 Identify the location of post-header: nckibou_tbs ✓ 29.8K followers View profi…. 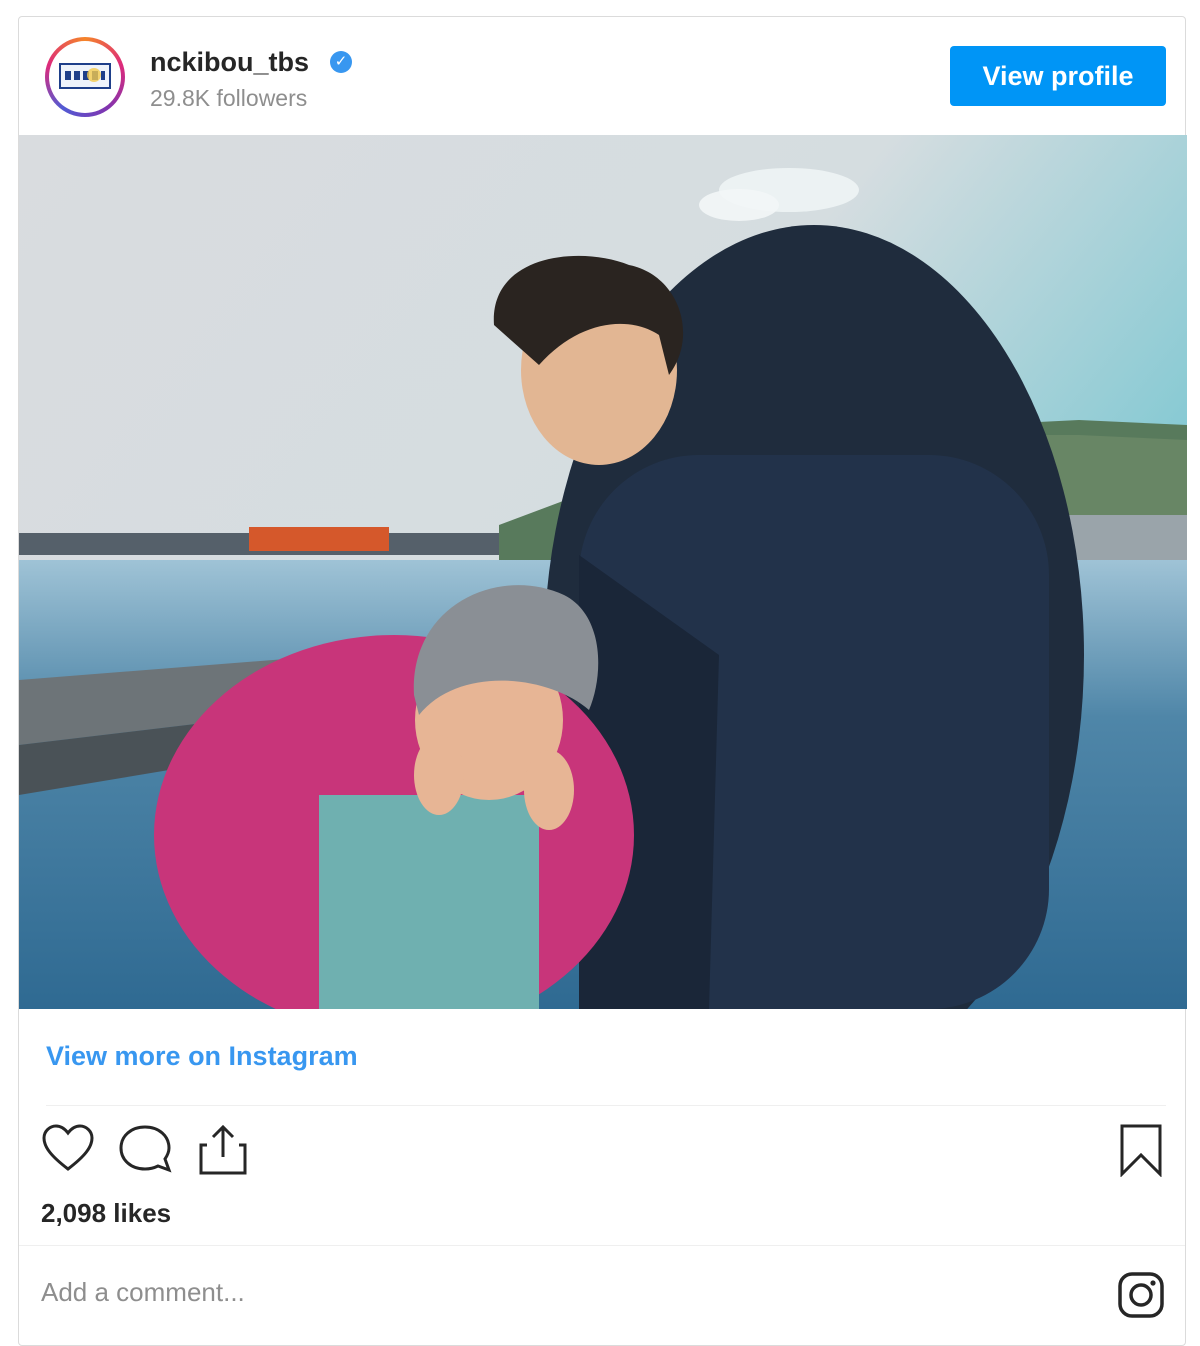
(602, 76).